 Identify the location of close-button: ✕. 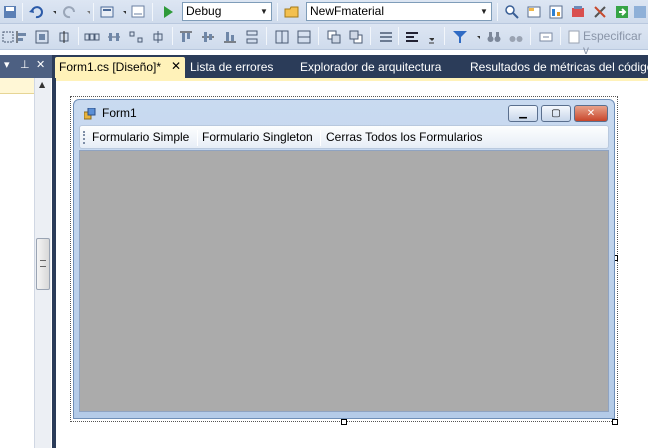
(591, 113).